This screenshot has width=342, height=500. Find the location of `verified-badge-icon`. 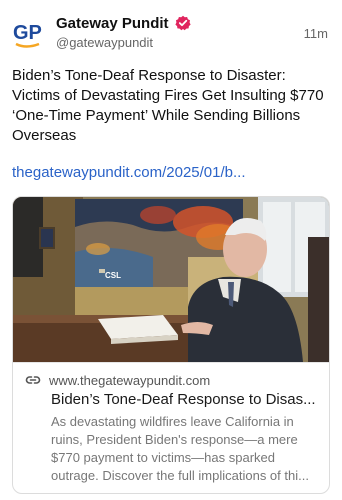

verified-badge-icon is located at coordinates (182, 23).